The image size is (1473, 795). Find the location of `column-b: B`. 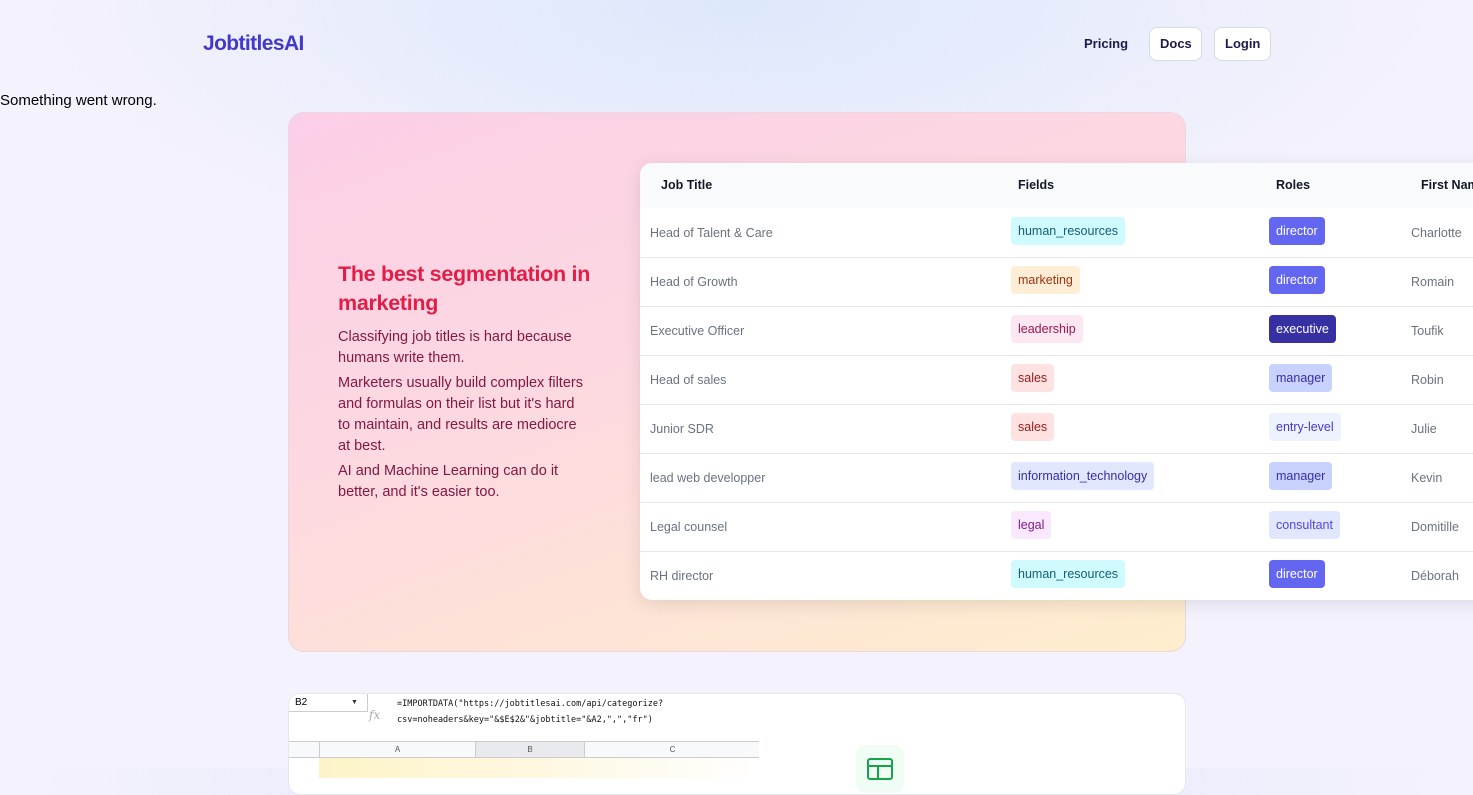

column-b: B is located at coordinates (529, 749).